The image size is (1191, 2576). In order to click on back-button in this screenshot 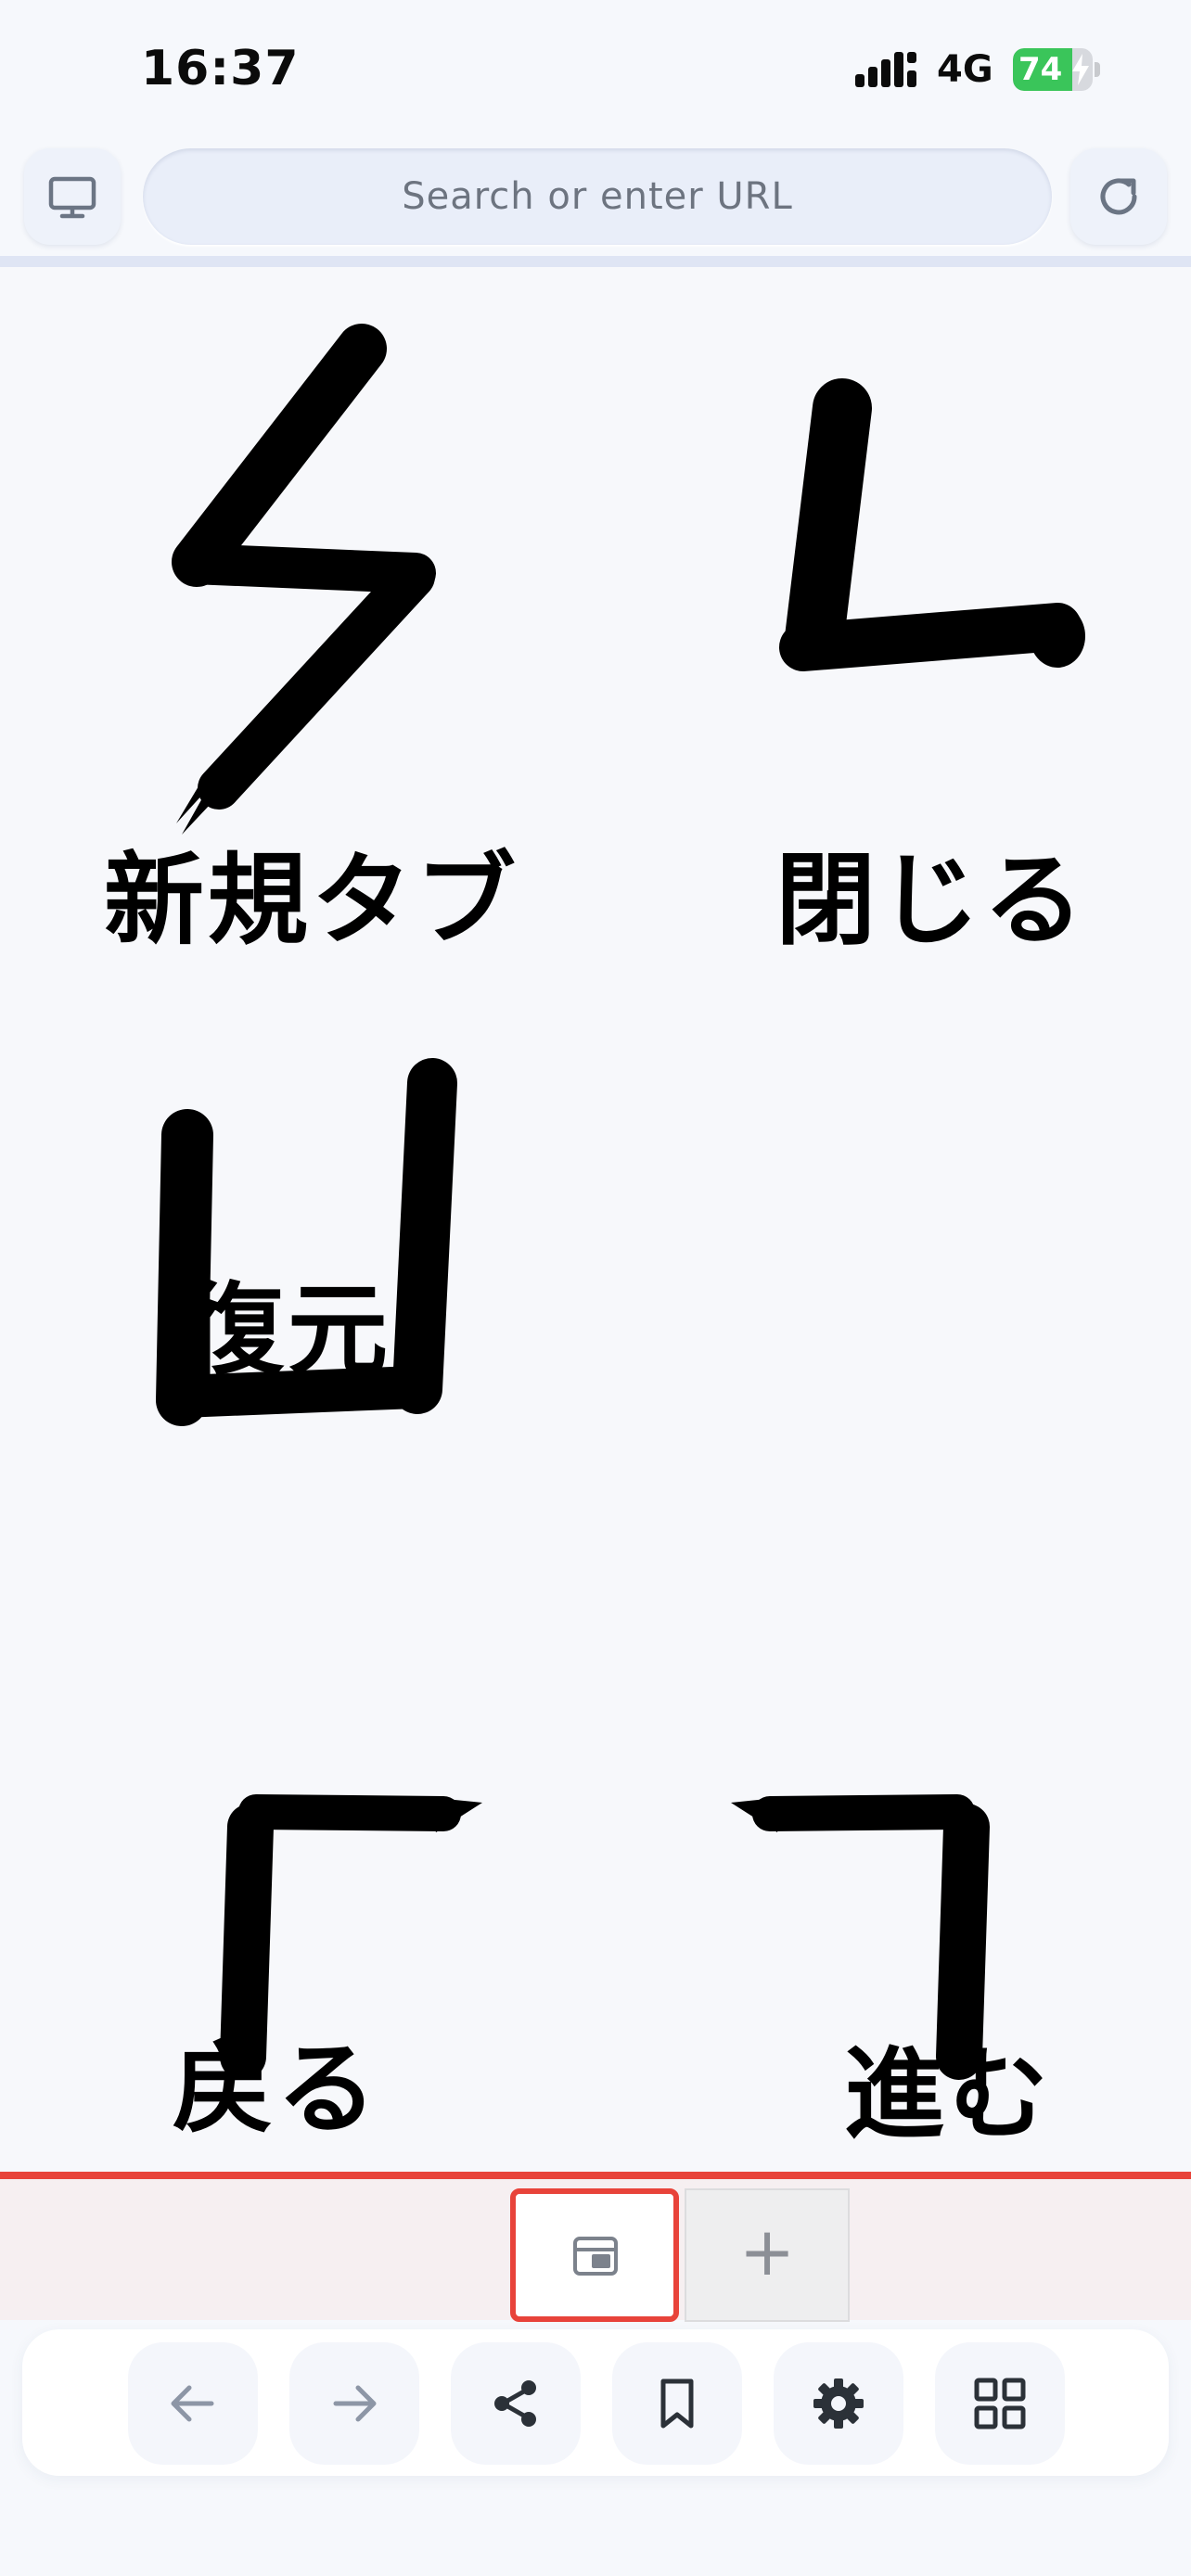, I will do `click(193, 2404)`.